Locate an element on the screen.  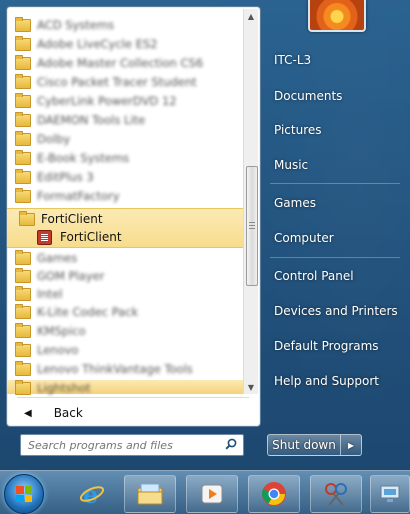
shutdown-button: Shut down ▶ is located at coordinates (314, 445).